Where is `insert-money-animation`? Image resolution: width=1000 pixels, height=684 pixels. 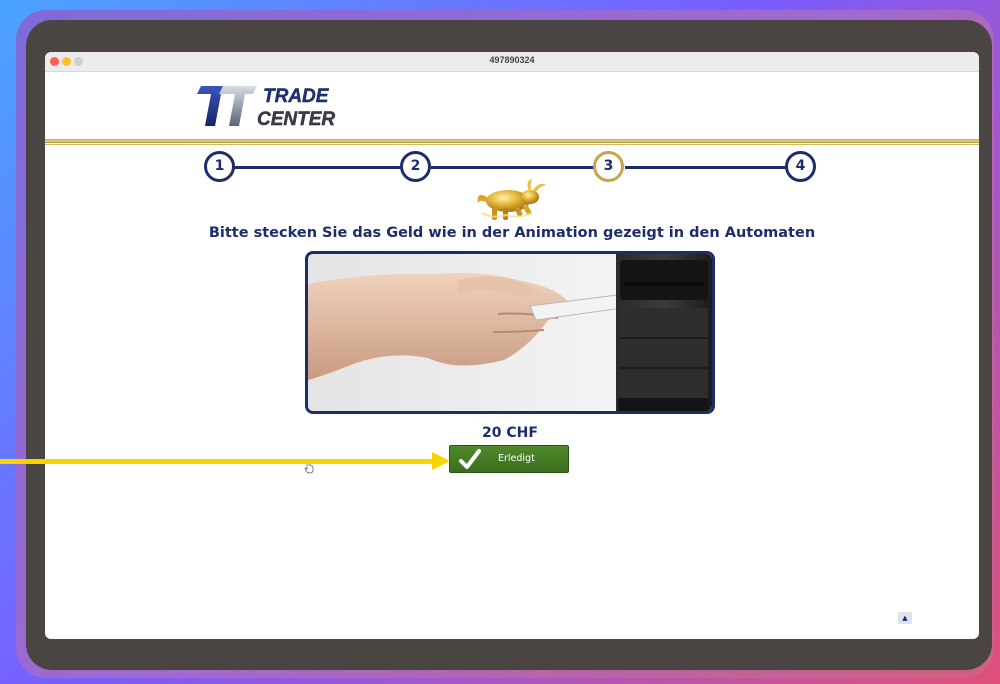 insert-money-animation is located at coordinates (510, 332).